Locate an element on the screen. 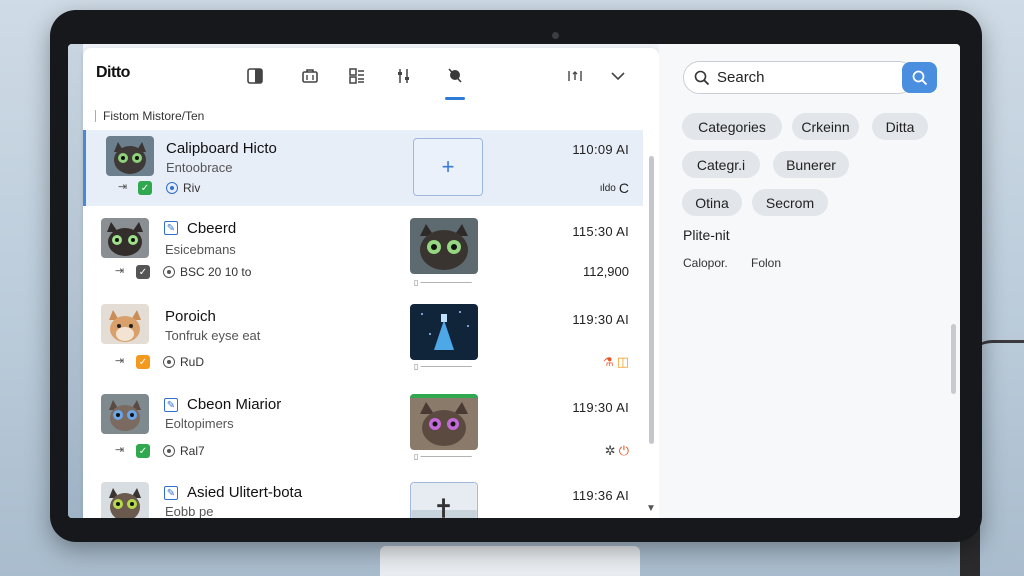 The width and height of the screenshot is (1024, 576). section-label: Plite-nit is located at coordinates (706, 235).